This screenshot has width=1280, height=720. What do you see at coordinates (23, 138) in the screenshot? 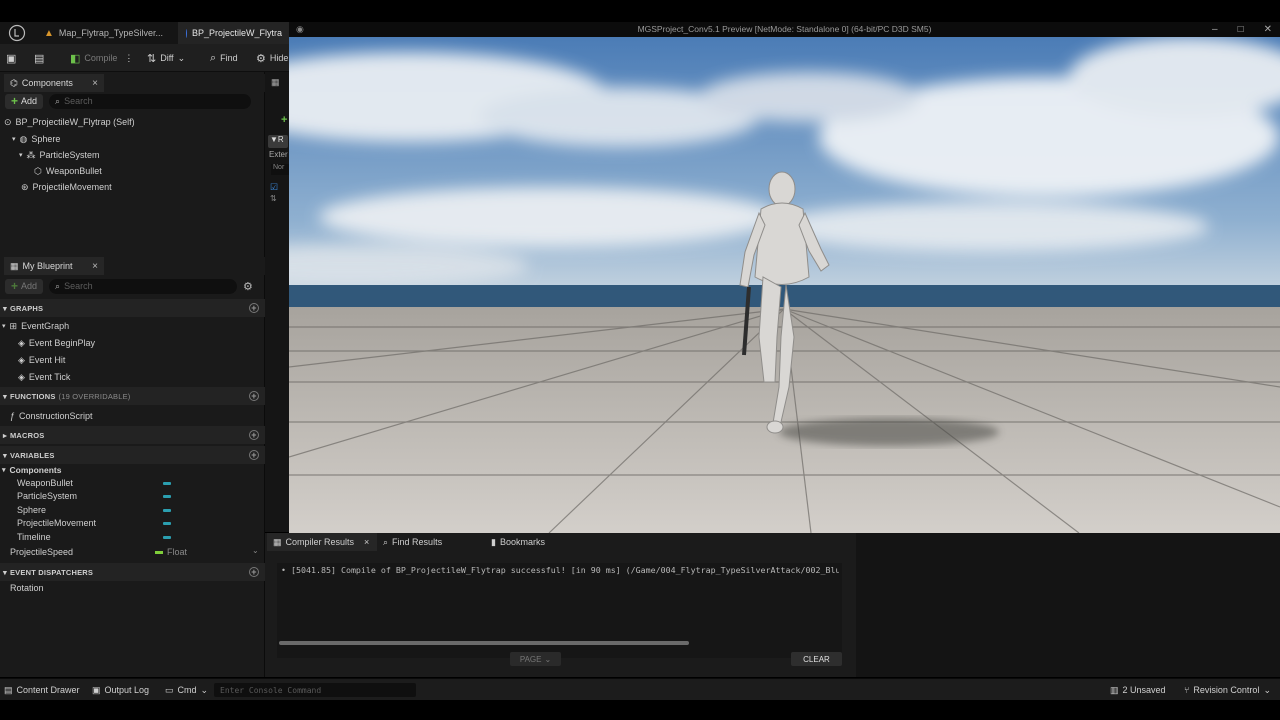
I see `sphere-icon: ◍` at bounding box center [23, 138].